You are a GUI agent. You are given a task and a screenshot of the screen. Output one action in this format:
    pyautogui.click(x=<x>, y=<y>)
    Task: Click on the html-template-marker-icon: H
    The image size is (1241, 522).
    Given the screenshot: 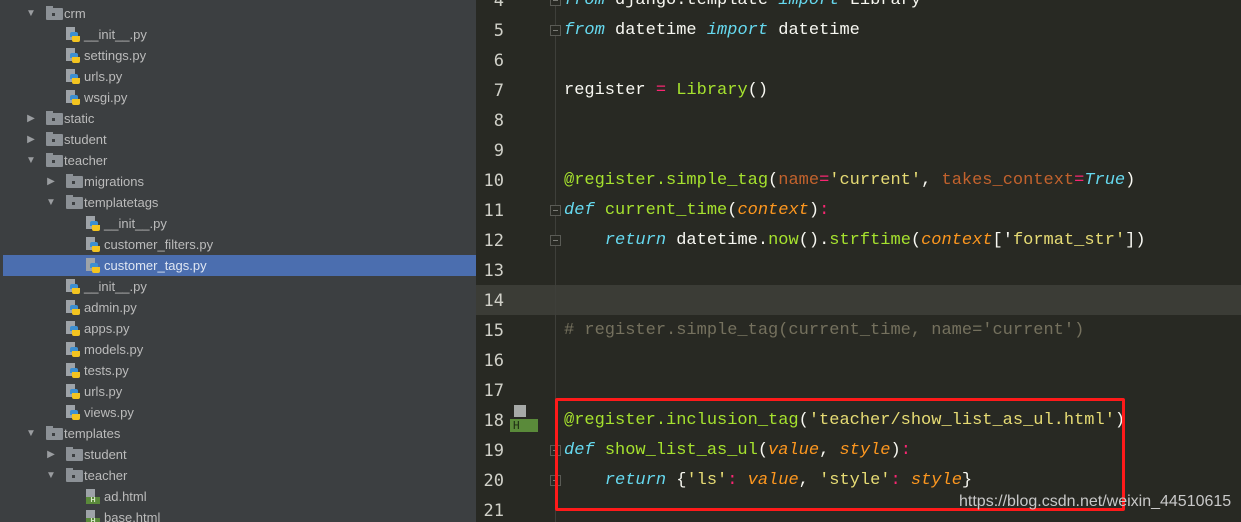 What is the action you would take?
    pyautogui.click(x=524, y=419)
    